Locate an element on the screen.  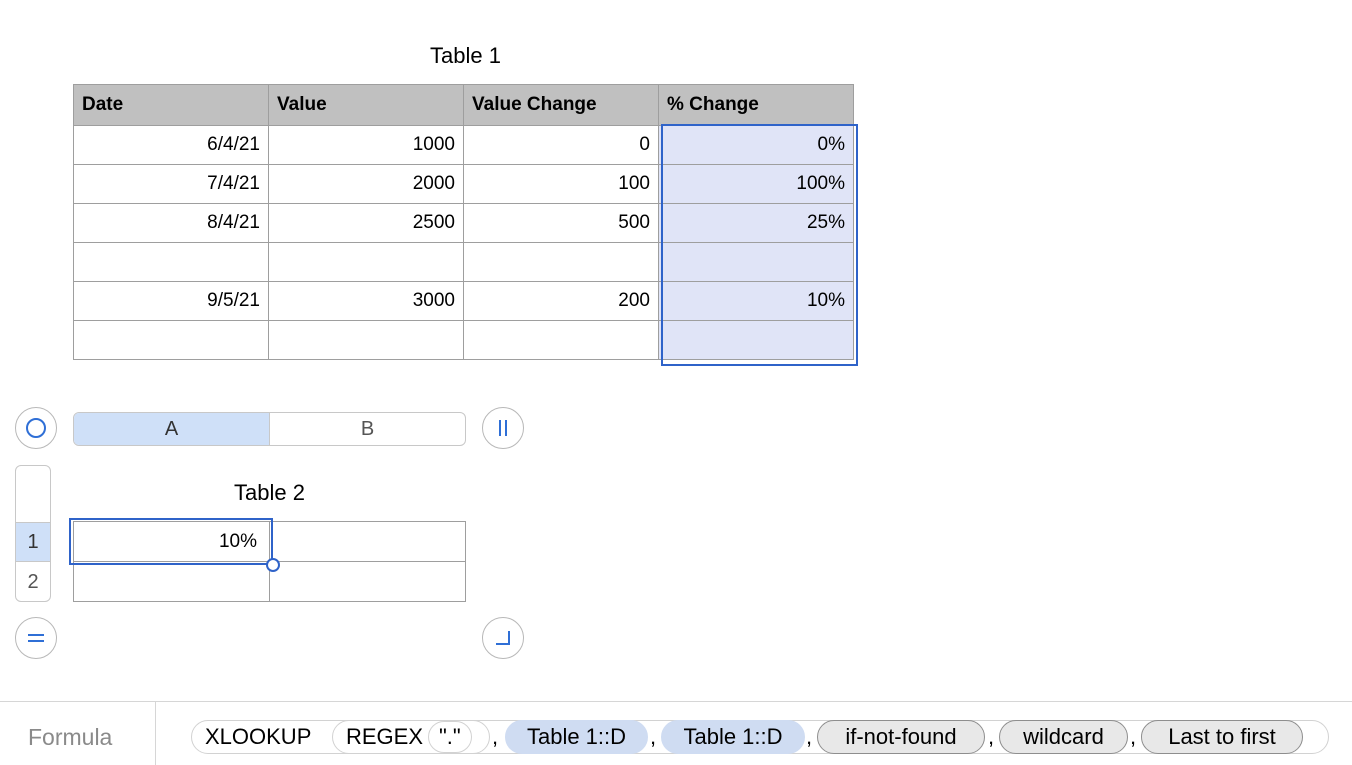
table1-cell: 8/4/21 is located at coordinates (171, 223).